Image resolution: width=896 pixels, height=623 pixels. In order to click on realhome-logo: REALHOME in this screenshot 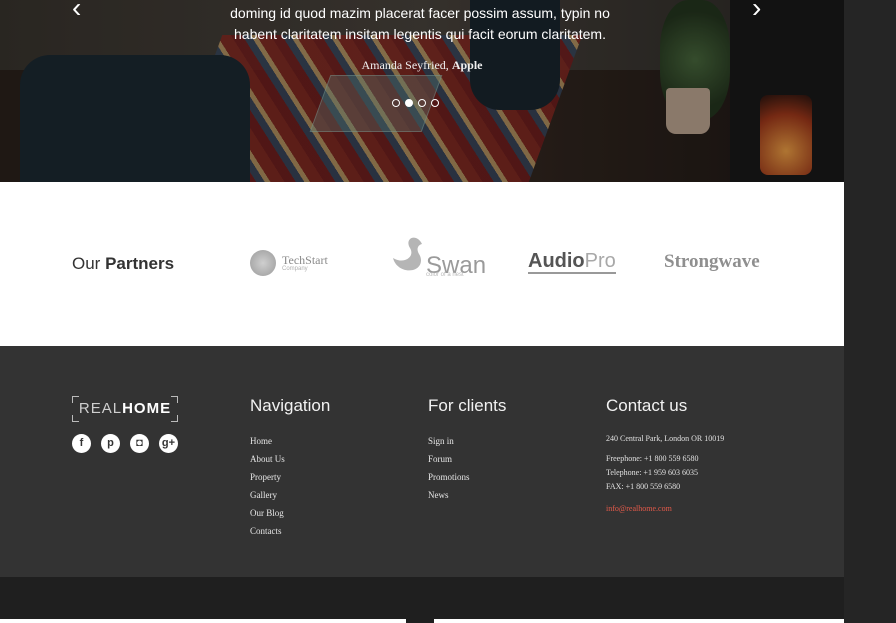, I will do `click(125, 409)`.